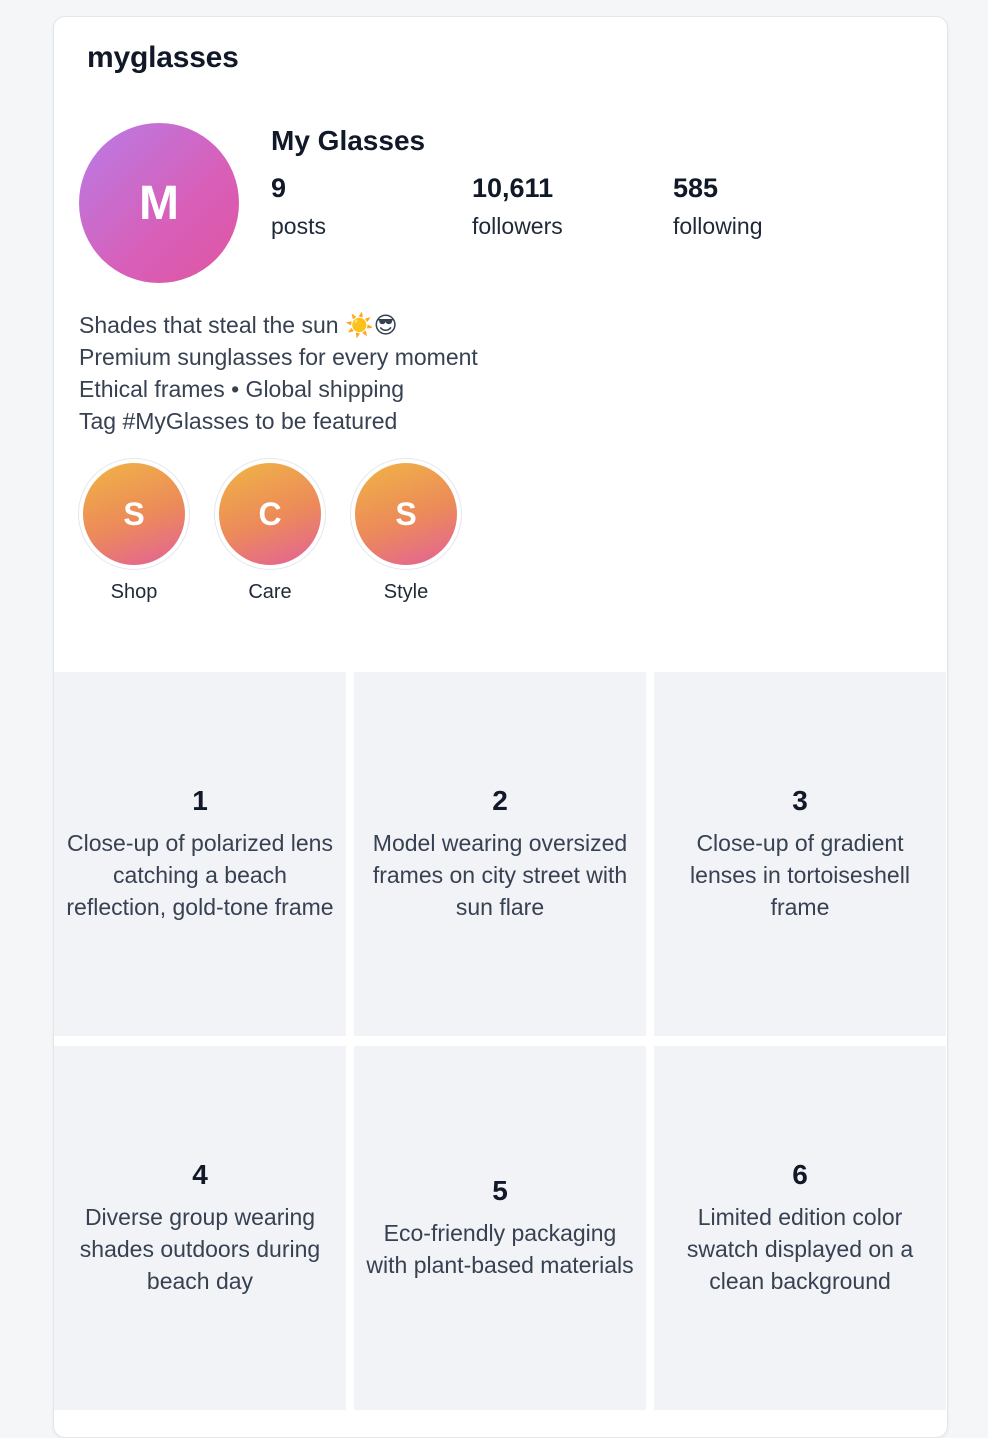 This screenshot has width=988, height=1438. Describe the element at coordinates (406, 592) in the screenshot. I see `highlight-label: Style` at that location.